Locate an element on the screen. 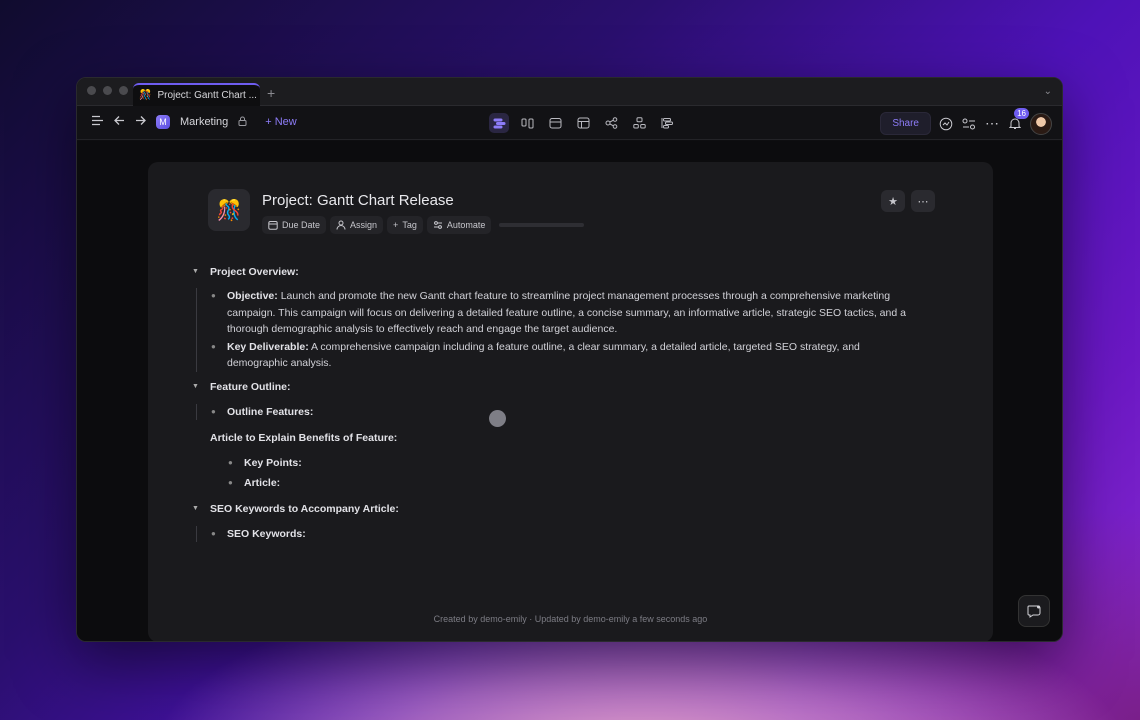 This screenshot has height=720, width=1140. outline-section: ▼ Feature Outline: ● Outline Features: is located at coordinates (552, 400).